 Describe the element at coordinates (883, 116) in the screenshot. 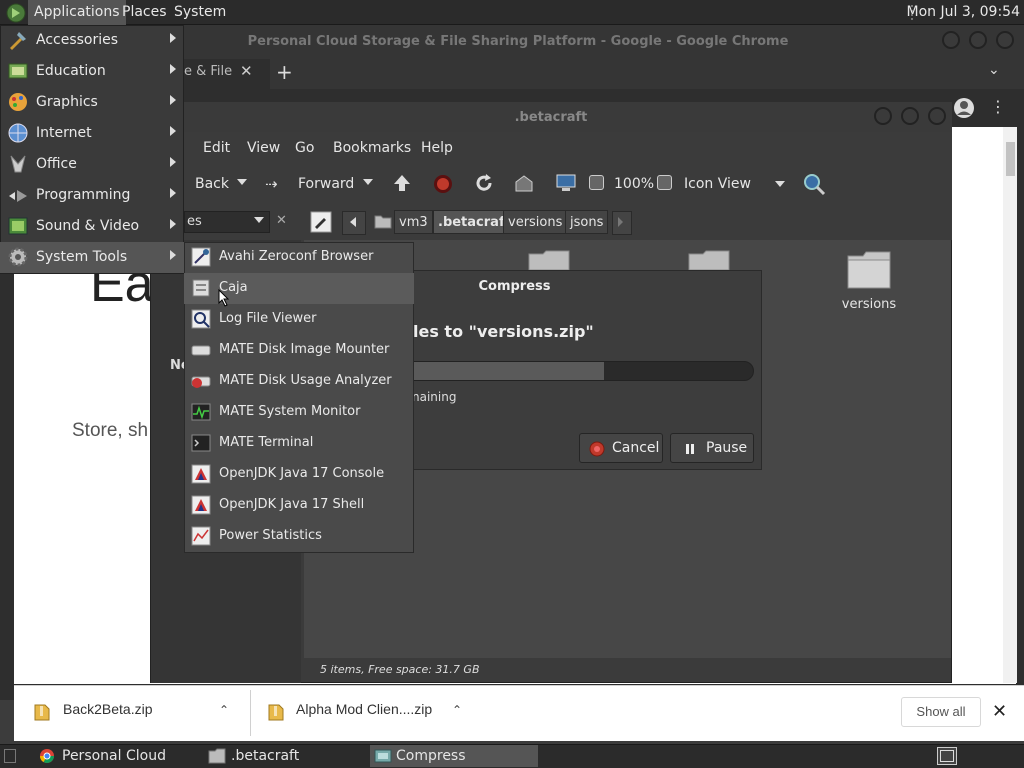

I see `caja-minimize-button` at that location.